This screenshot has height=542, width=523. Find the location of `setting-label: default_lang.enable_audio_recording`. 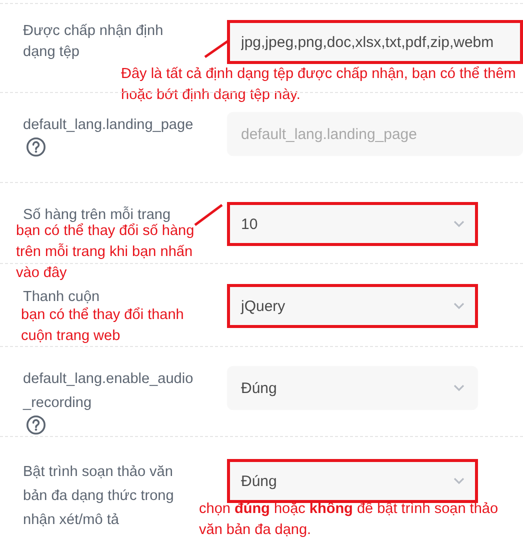

setting-label: default_lang.enable_audio_recording is located at coordinates (108, 391).